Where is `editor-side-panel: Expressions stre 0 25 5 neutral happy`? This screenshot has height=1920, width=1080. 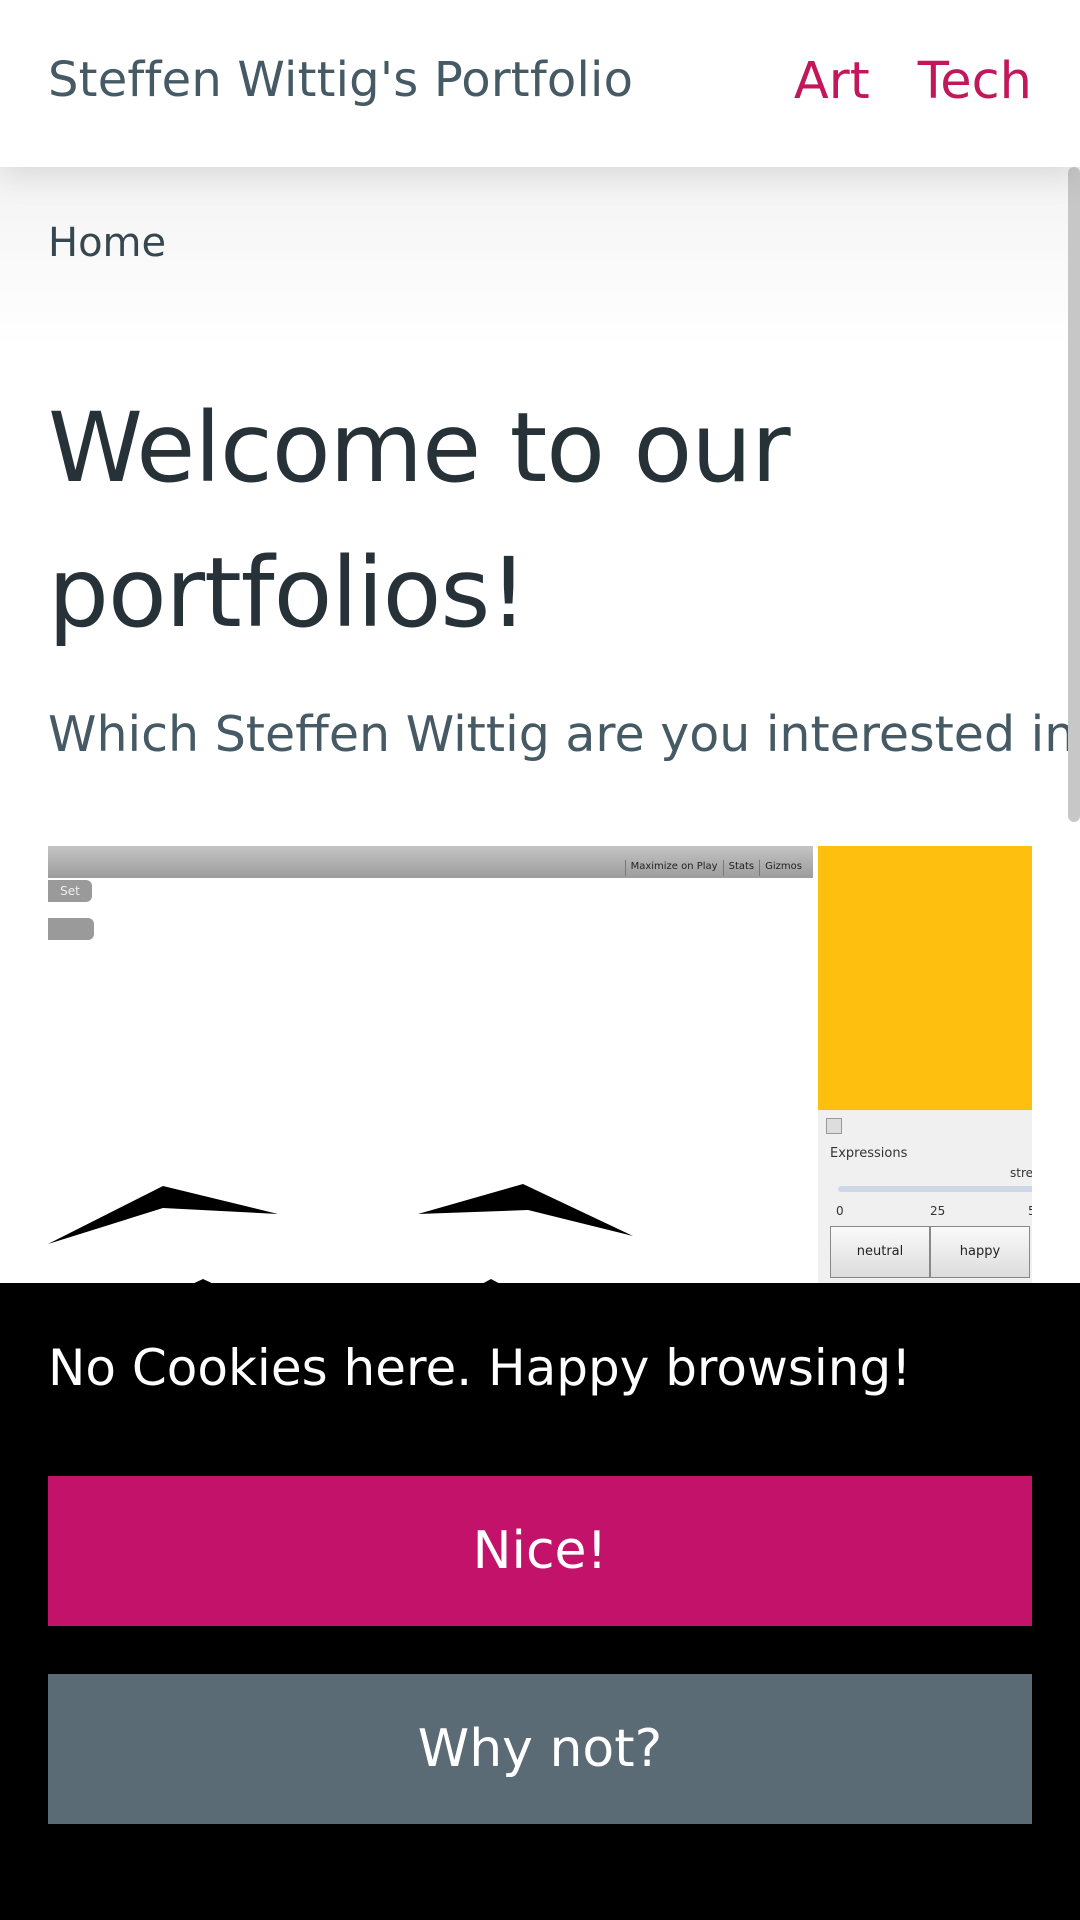
editor-side-panel: Expressions stre 0 25 5 neutral happy is located at coordinates (925, 1066).